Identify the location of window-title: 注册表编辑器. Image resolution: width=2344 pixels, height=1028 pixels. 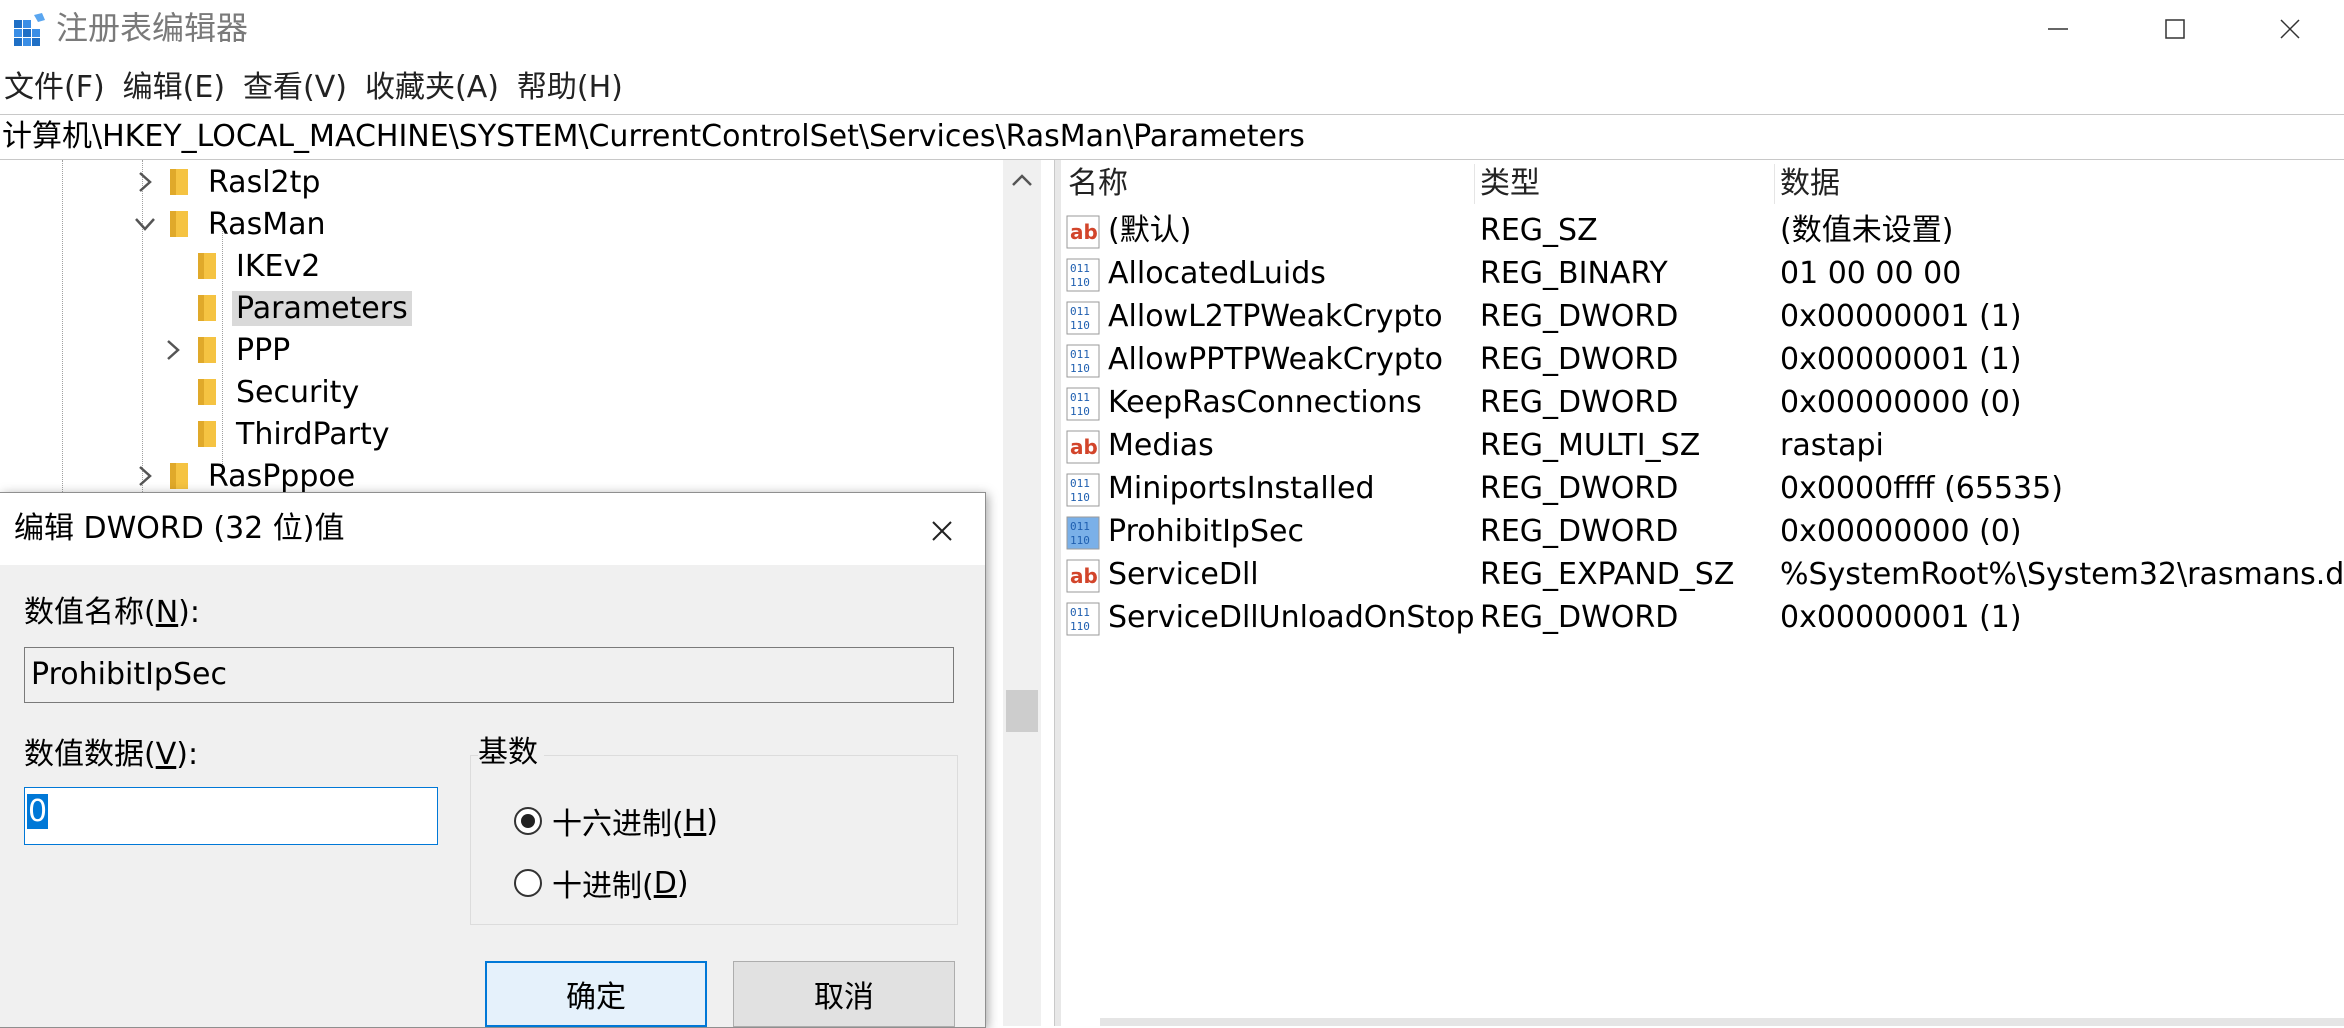
(152, 28).